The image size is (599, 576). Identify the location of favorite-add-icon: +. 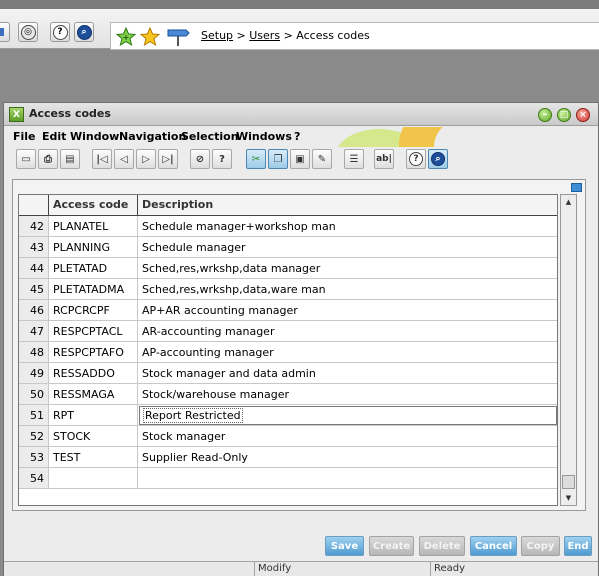
(126, 37).